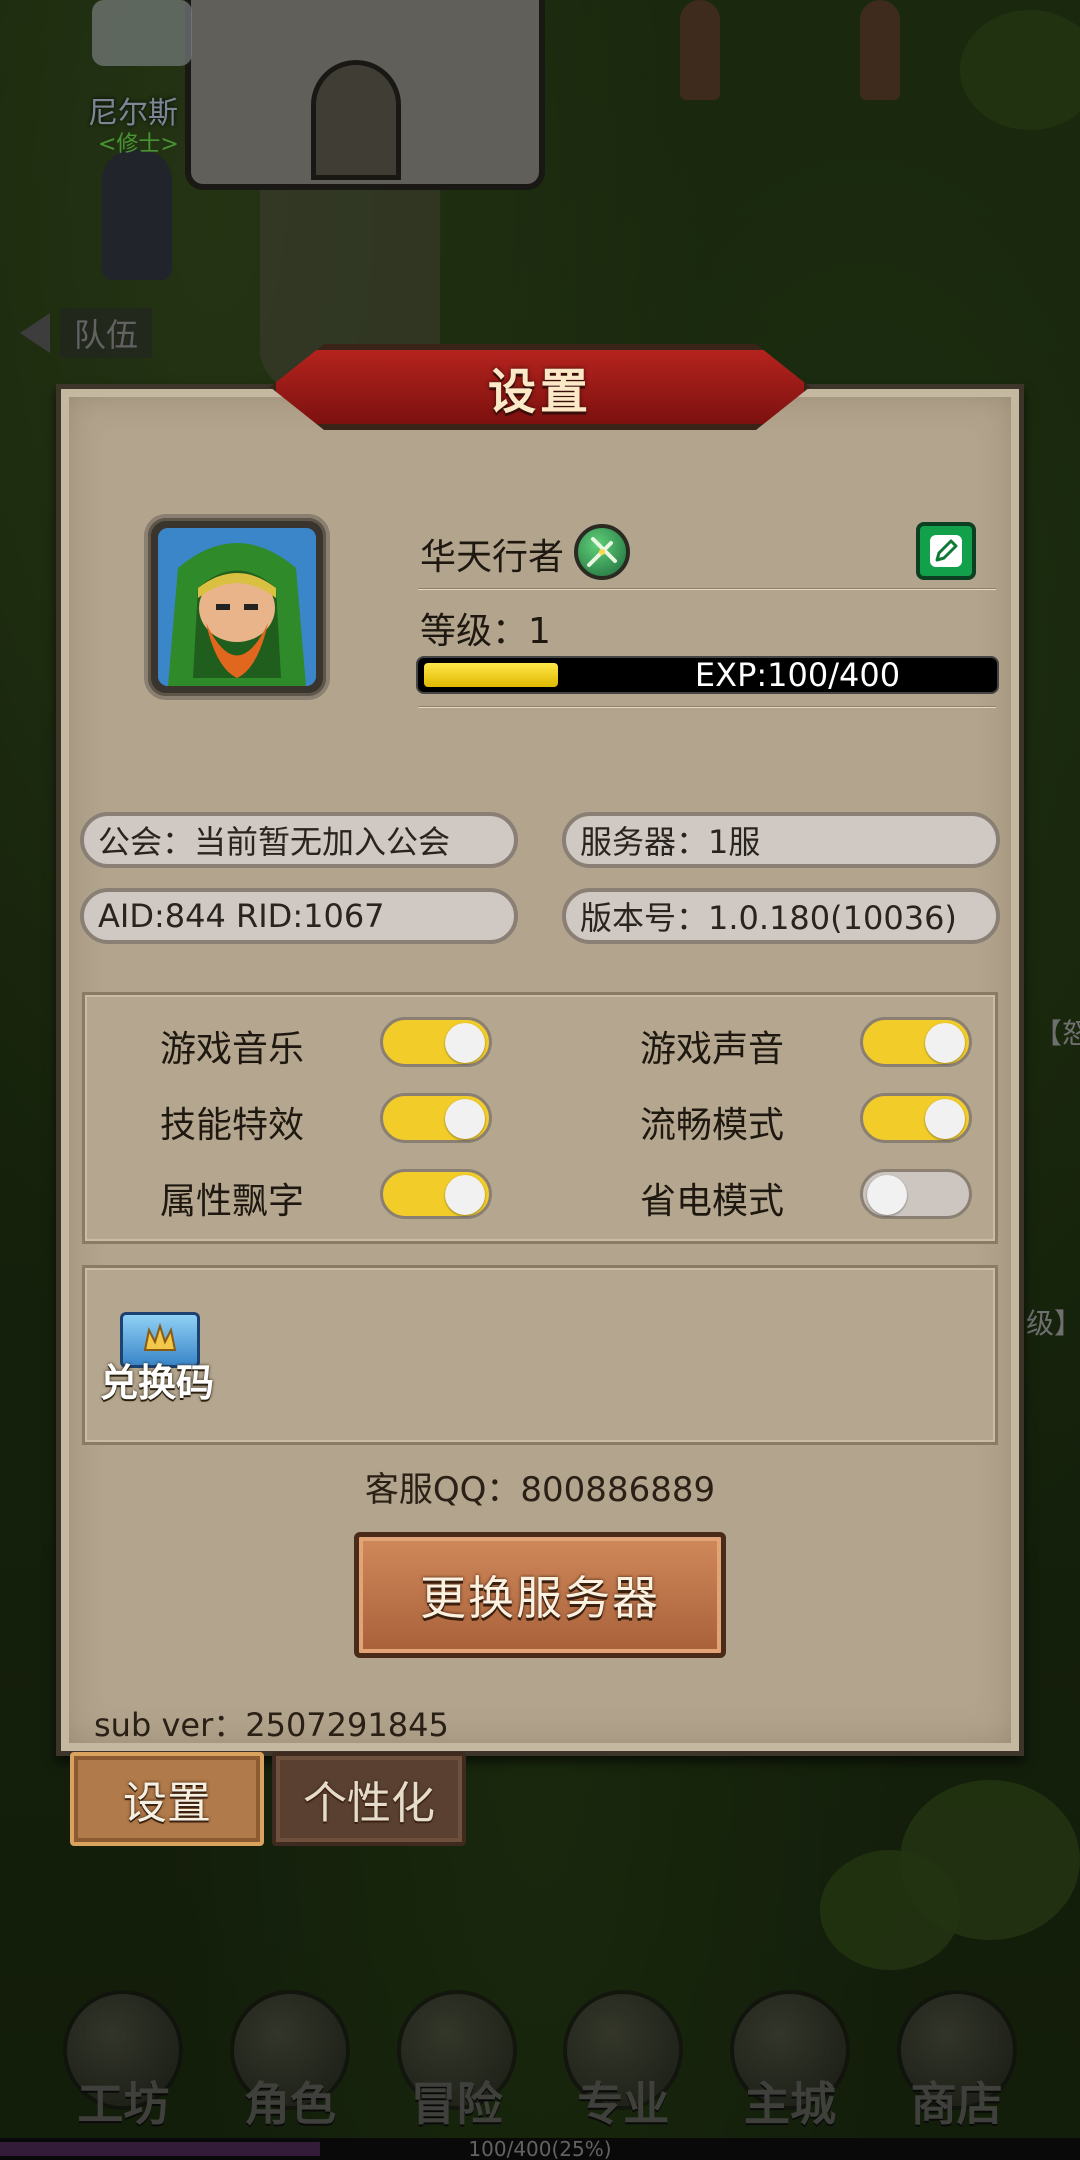 This screenshot has width=1080, height=2160. Describe the element at coordinates (232, 1201) in the screenshot. I see `toggle-label-damage-text: 属性飘字` at that location.